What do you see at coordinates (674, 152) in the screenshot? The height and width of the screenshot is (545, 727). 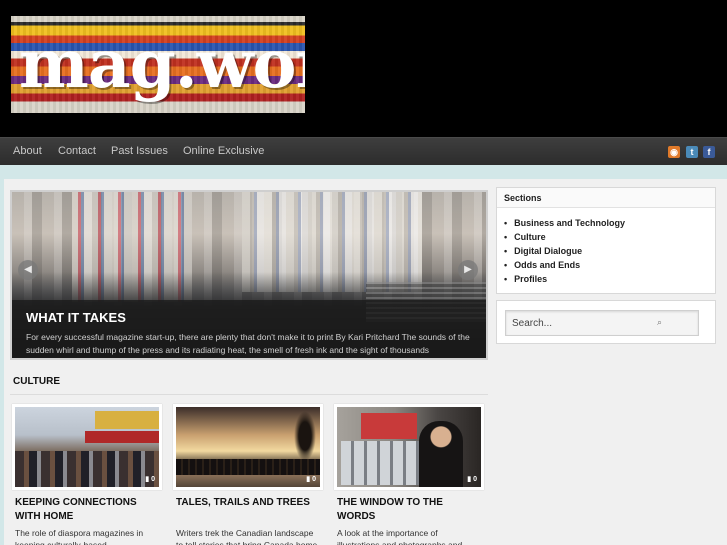 I see `rss-icon: ◉` at bounding box center [674, 152].